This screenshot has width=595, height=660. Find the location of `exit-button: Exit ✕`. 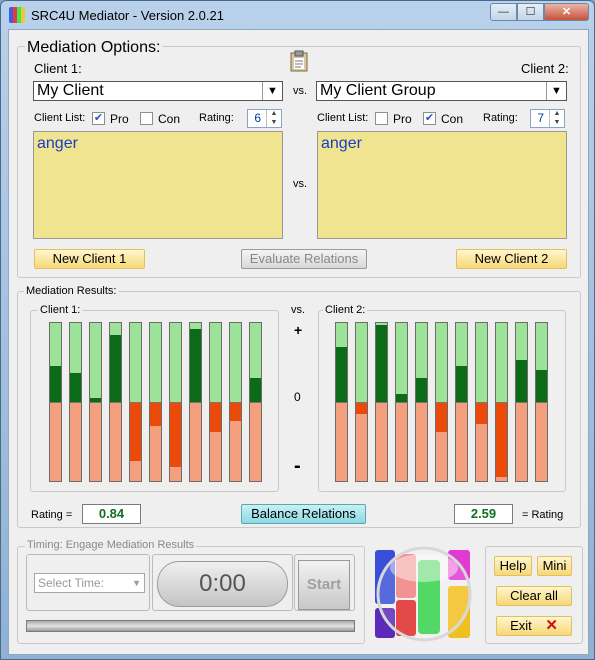

exit-button: Exit ✕ is located at coordinates (534, 626).